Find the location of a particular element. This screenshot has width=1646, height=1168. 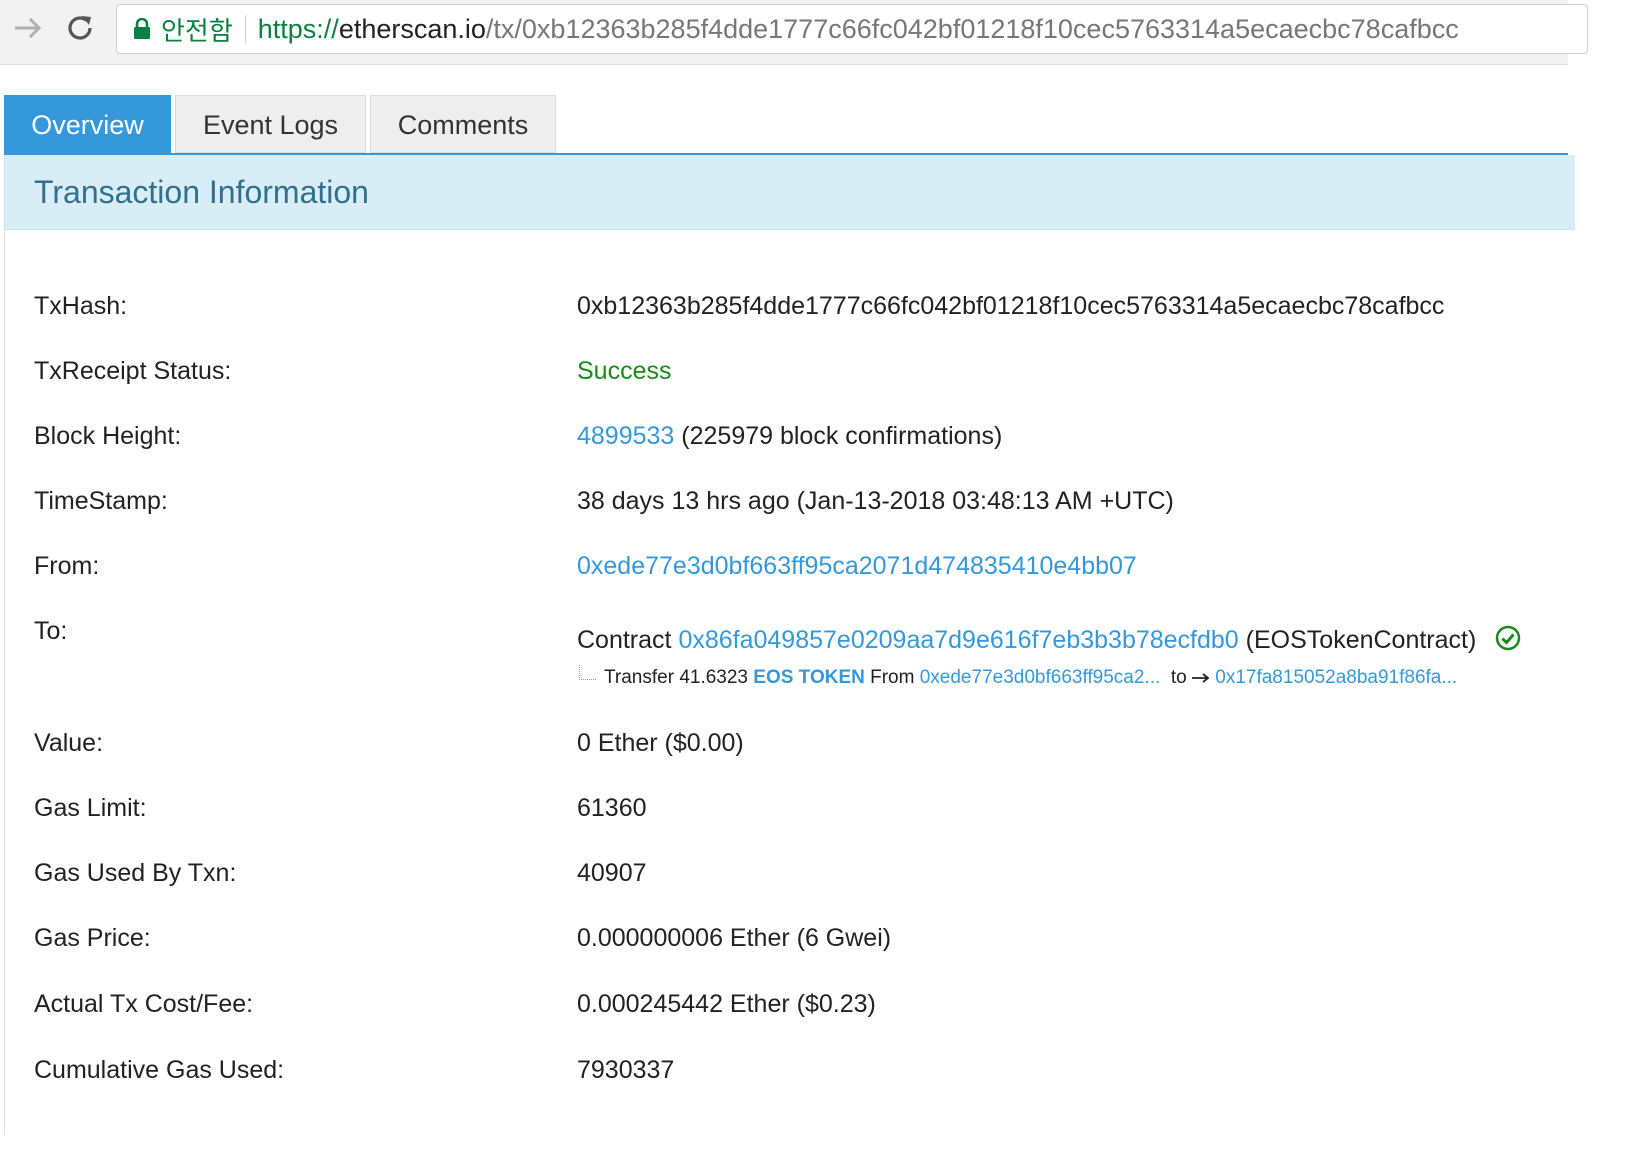

tree-branch-icon is located at coordinates (587, 672).